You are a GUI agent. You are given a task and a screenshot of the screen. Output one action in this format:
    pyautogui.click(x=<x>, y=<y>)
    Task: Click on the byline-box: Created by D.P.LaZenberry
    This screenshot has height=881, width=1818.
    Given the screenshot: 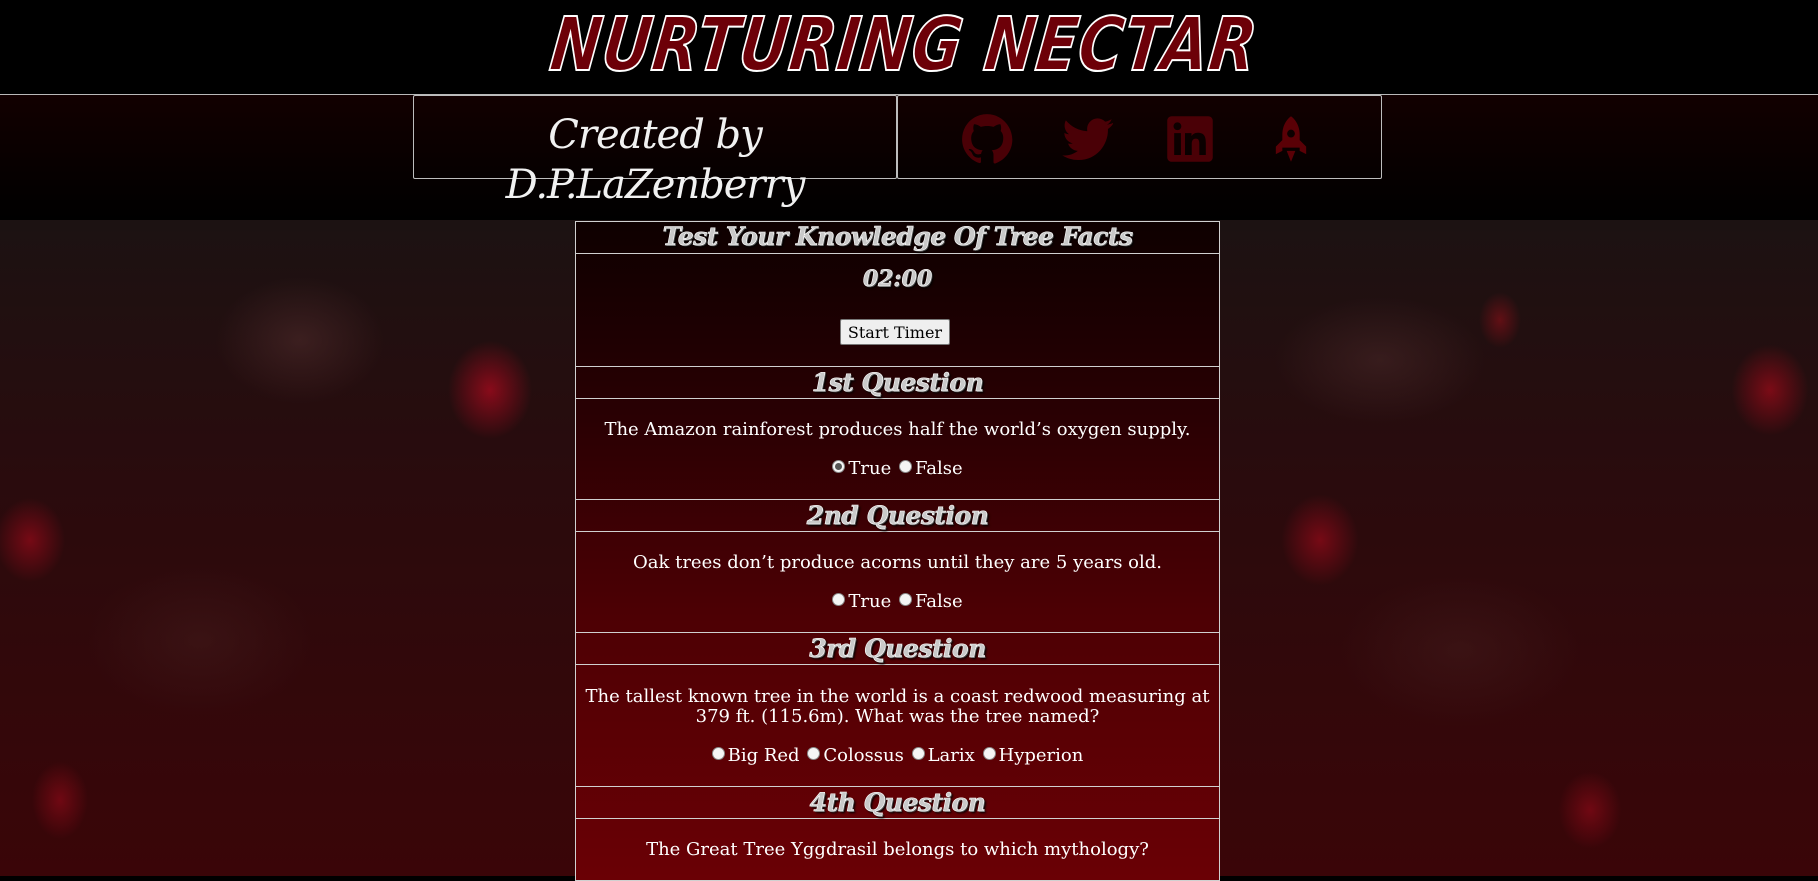 What is the action you would take?
    pyautogui.click(x=655, y=151)
    